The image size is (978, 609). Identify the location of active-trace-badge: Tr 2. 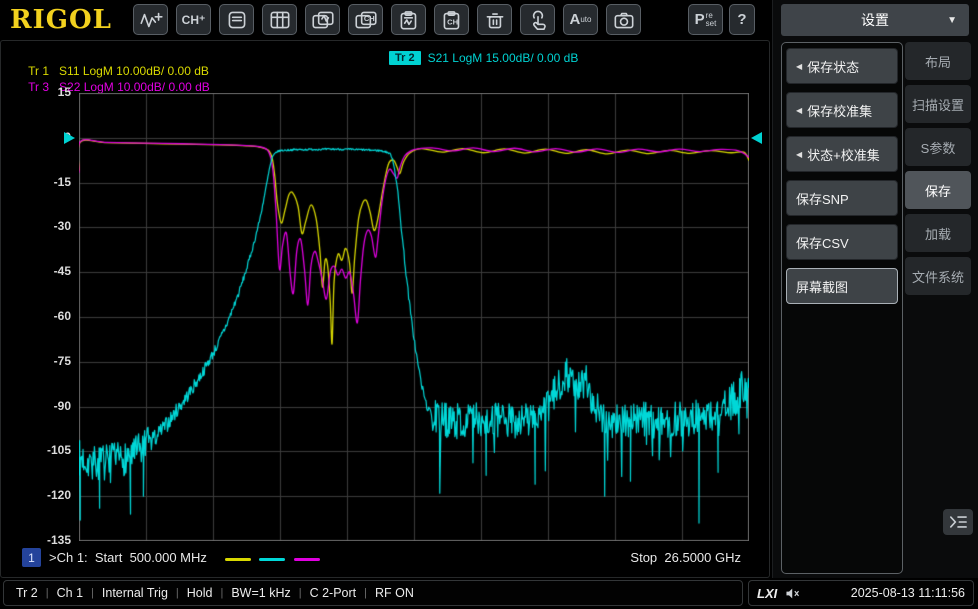
(405, 58).